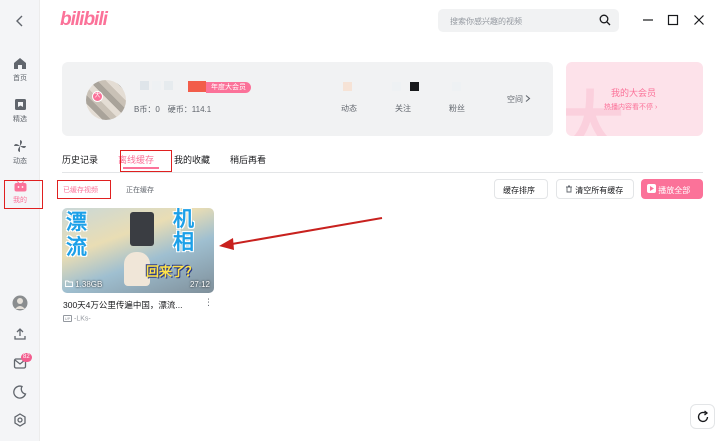 The width and height of the screenshot is (720, 441). Describe the element at coordinates (651, 188) in the screenshot. I see `play-icon` at that location.